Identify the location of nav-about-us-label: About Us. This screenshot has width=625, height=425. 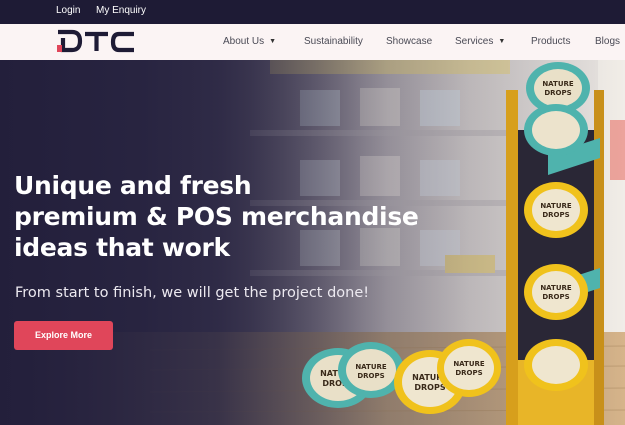
(244, 41).